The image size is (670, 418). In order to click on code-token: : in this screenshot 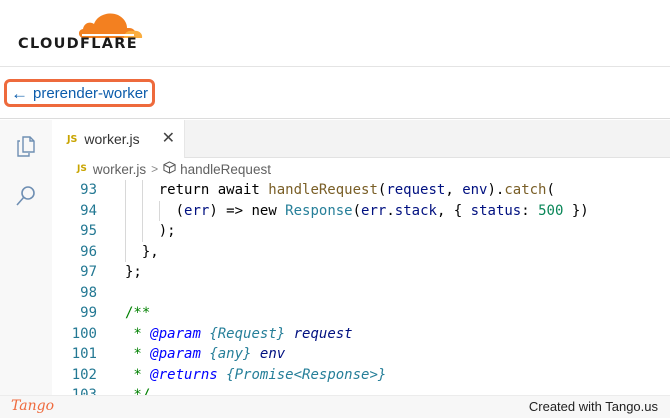, I will do `click(530, 210)`.